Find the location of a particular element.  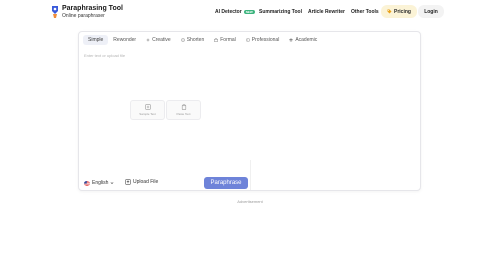

tag-icon is located at coordinates (389, 11).